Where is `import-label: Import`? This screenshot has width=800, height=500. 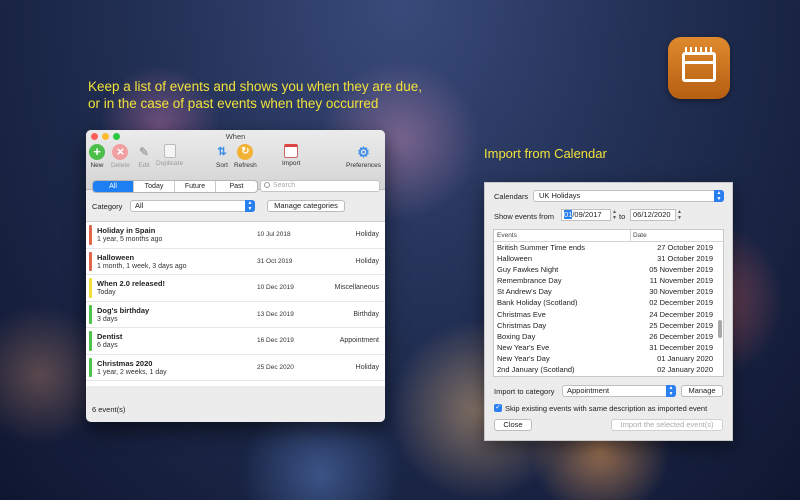 import-label: Import is located at coordinates (291, 163).